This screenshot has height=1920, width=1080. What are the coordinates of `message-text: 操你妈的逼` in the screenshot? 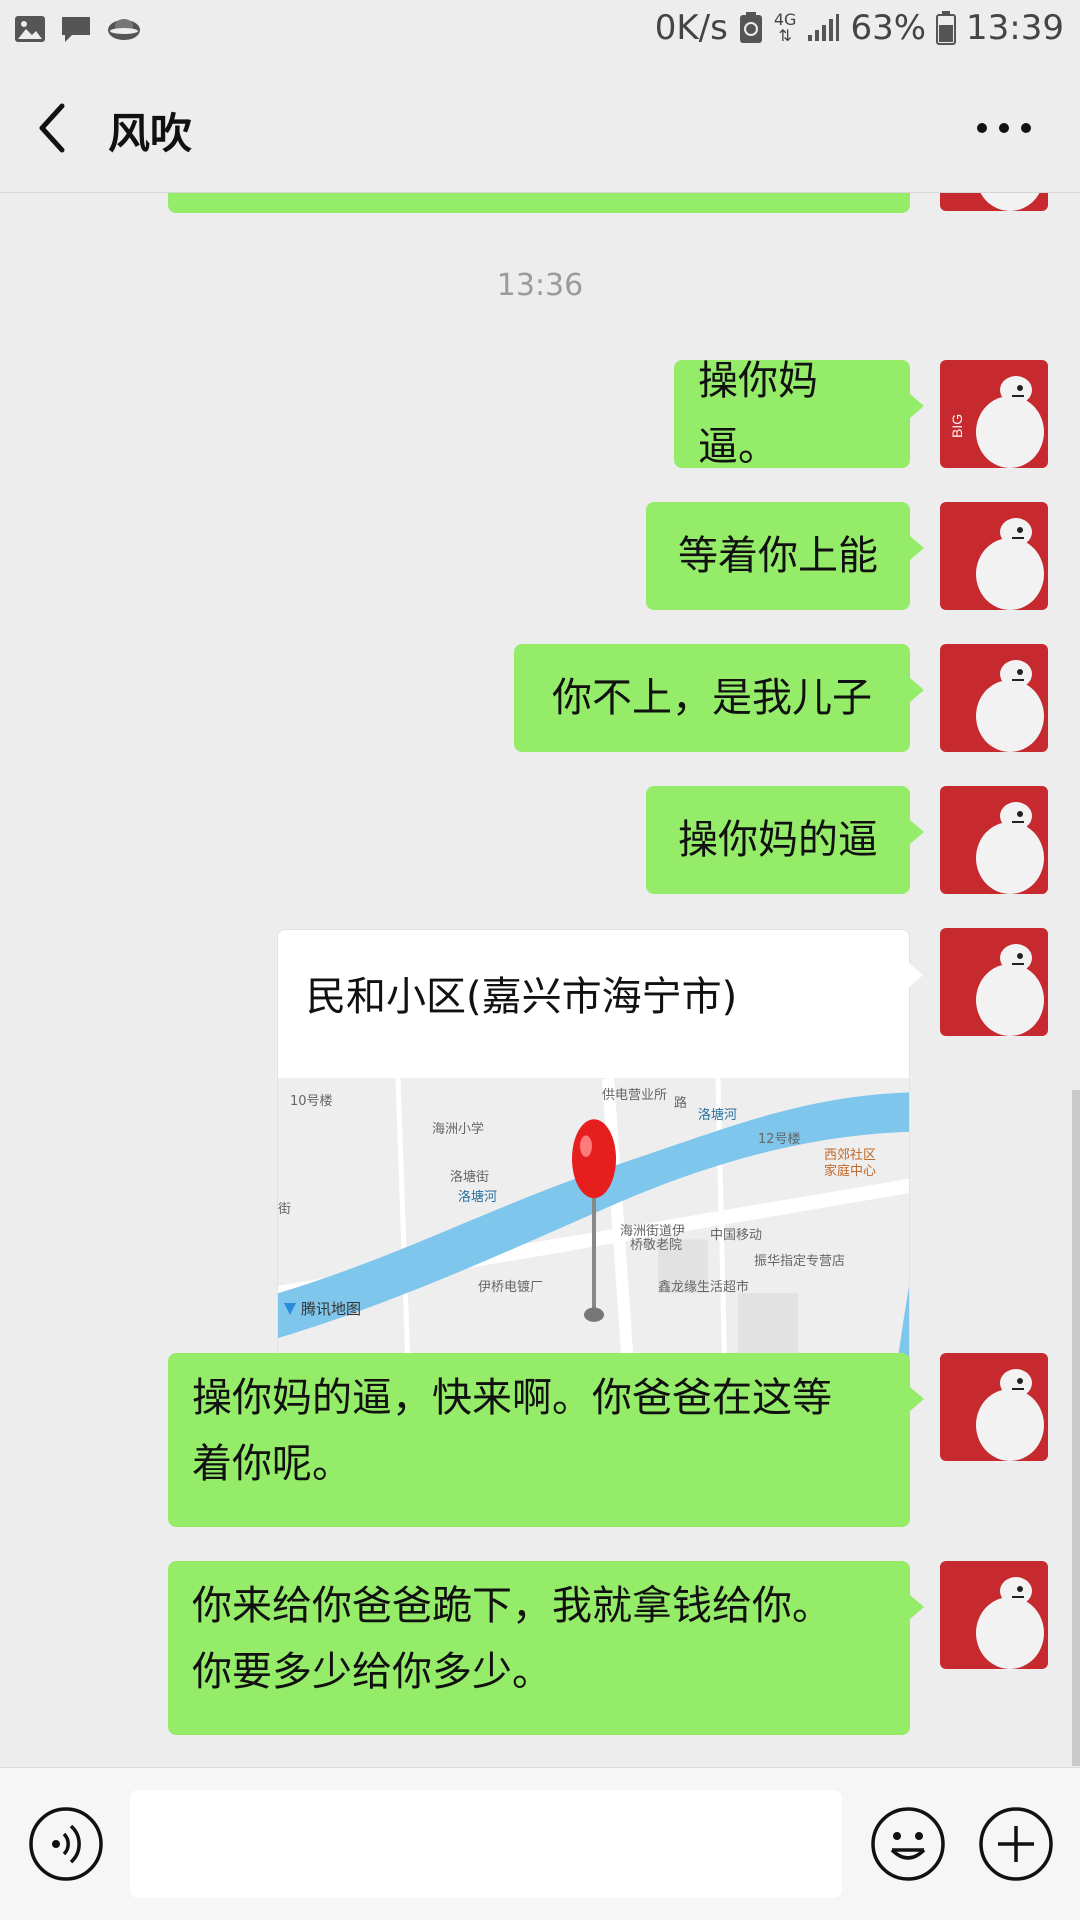 It's located at (778, 840).